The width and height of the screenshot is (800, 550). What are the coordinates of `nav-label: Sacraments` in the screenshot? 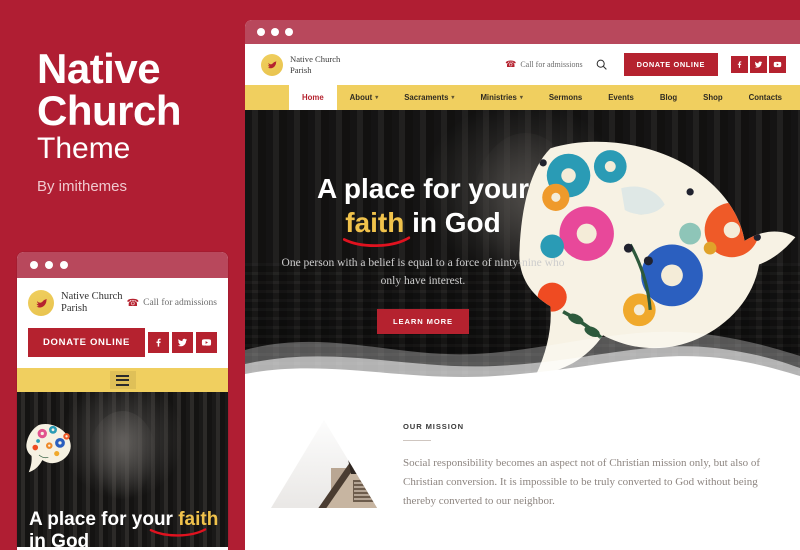 It's located at (426, 97).